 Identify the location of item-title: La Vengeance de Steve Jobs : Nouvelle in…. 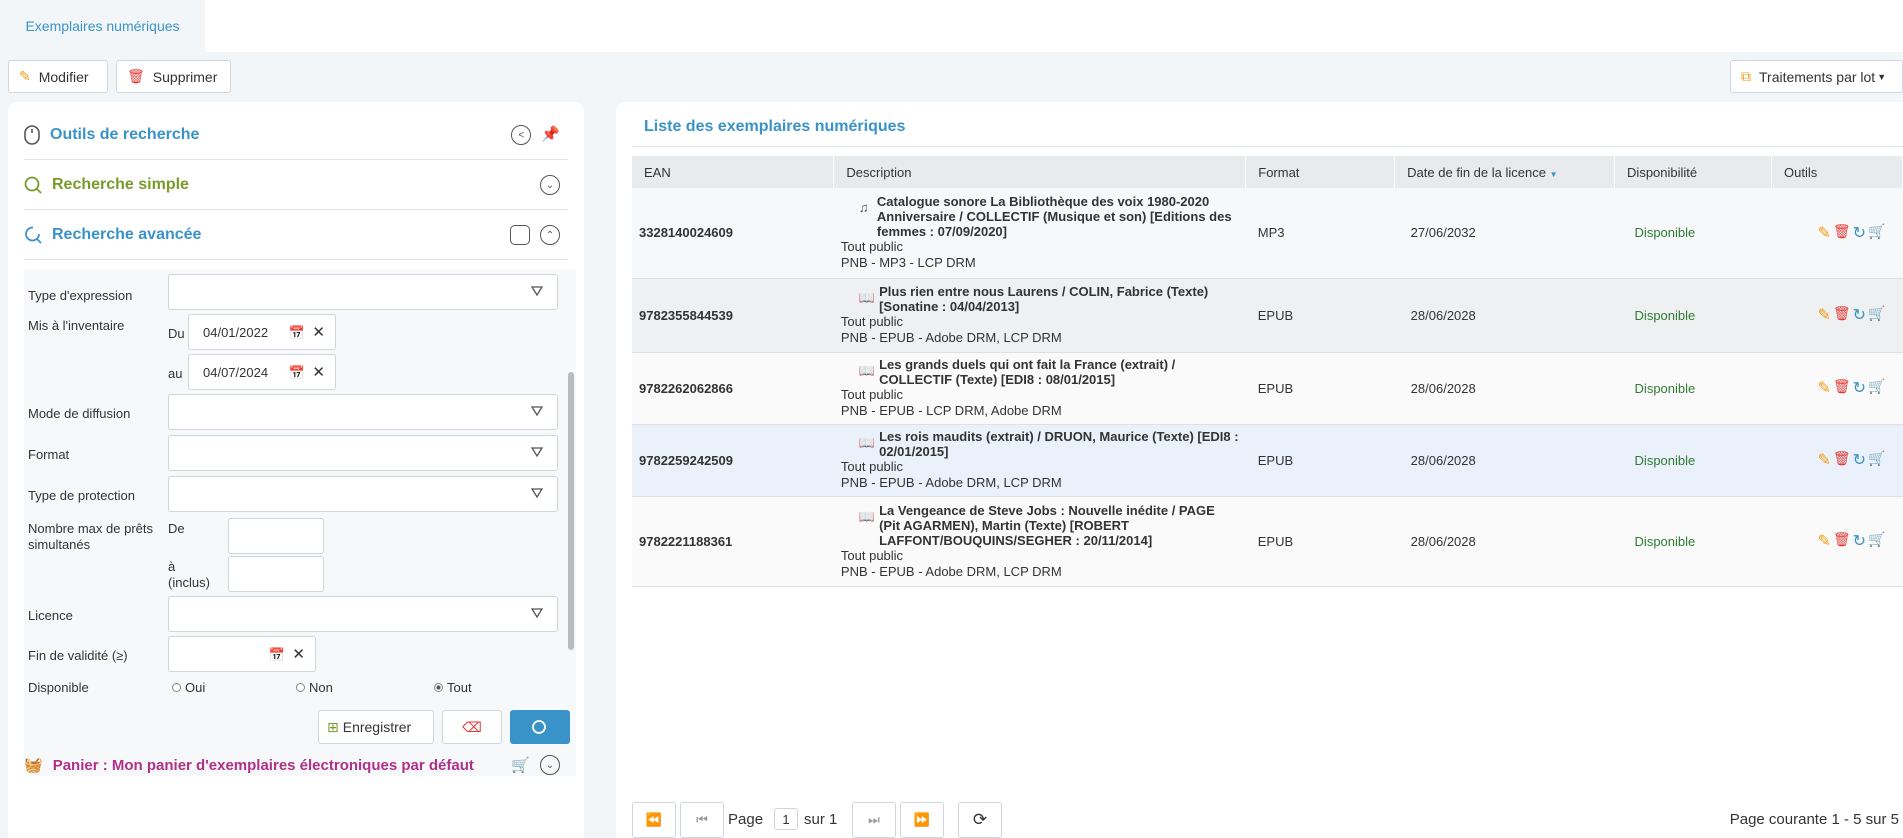
(1059, 525).